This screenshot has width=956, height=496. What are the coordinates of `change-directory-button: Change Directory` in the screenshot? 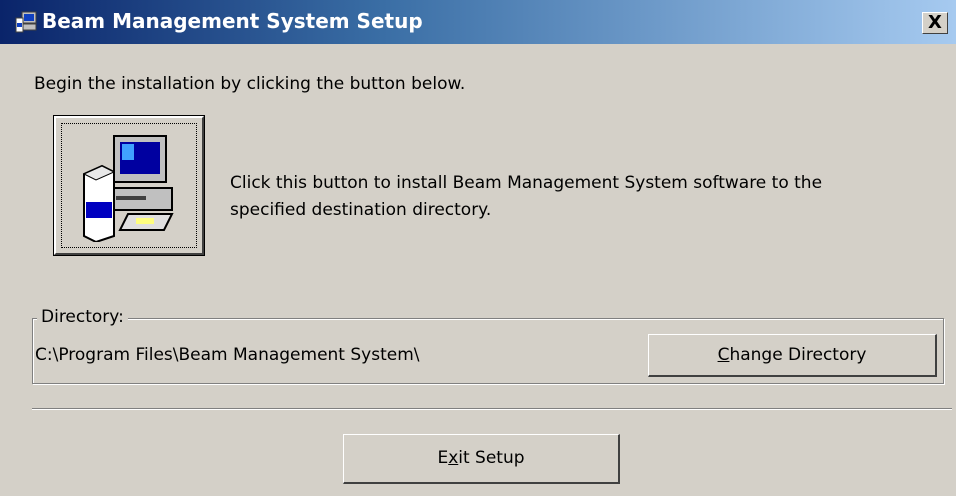 It's located at (792, 355).